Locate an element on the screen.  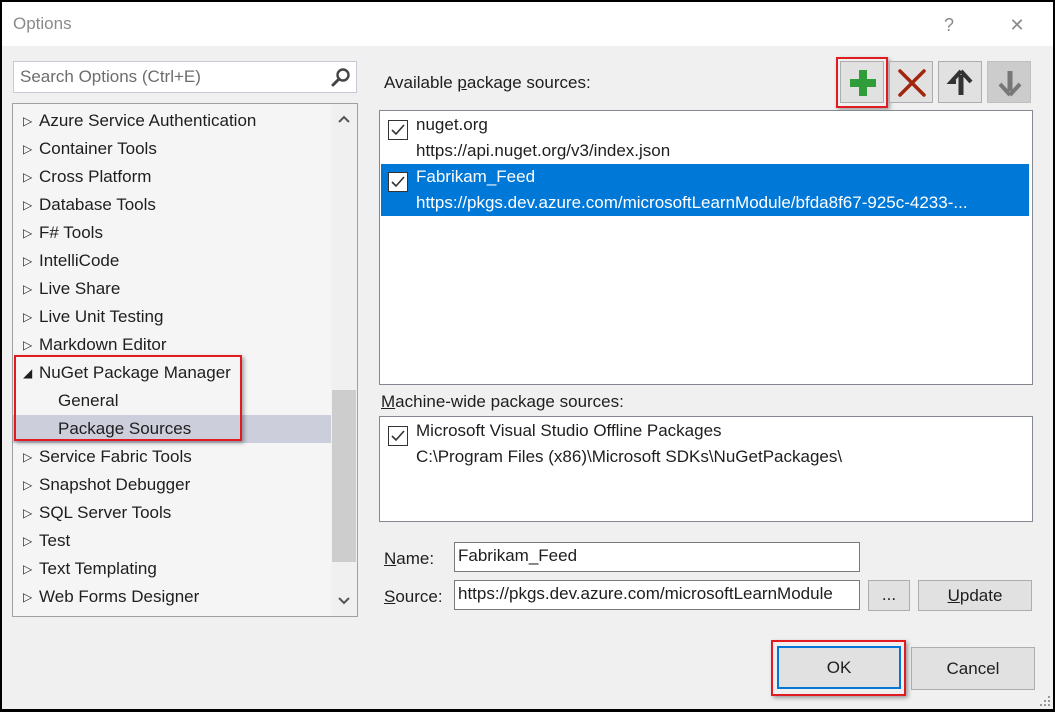
remove-source-button is located at coordinates (911, 82).